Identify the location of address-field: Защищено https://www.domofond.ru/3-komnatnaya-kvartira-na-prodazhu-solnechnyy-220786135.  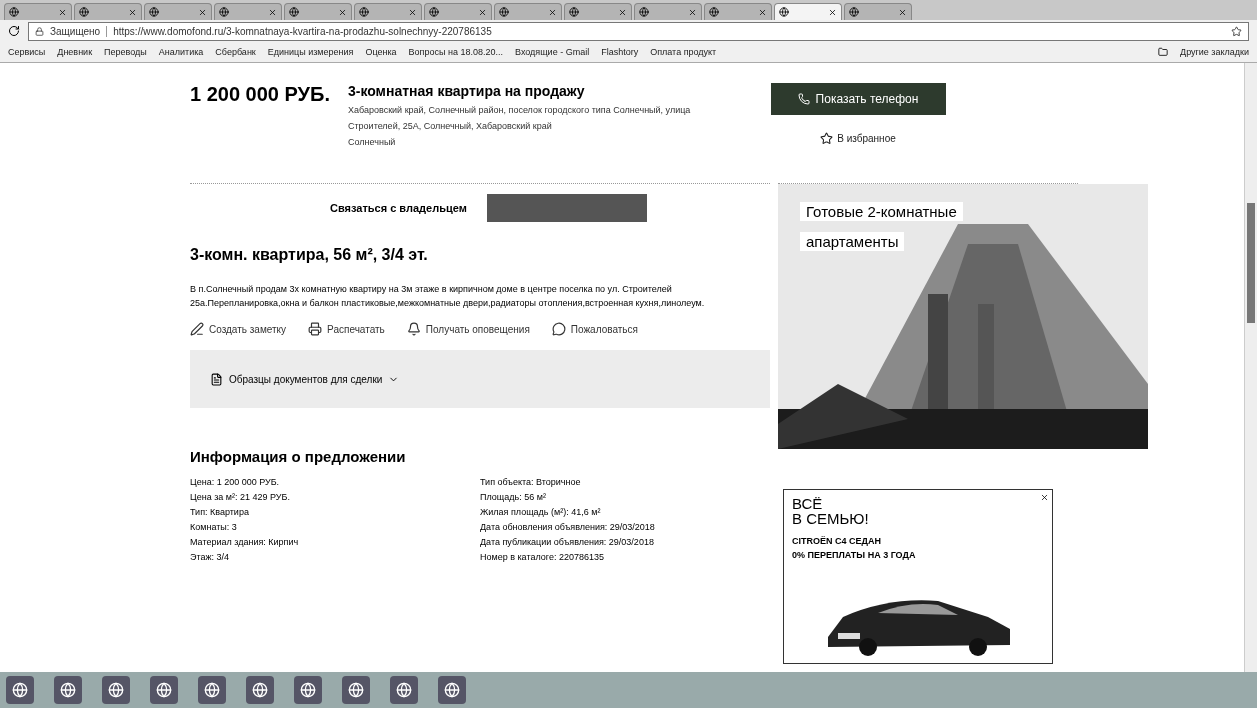
(638, 31).